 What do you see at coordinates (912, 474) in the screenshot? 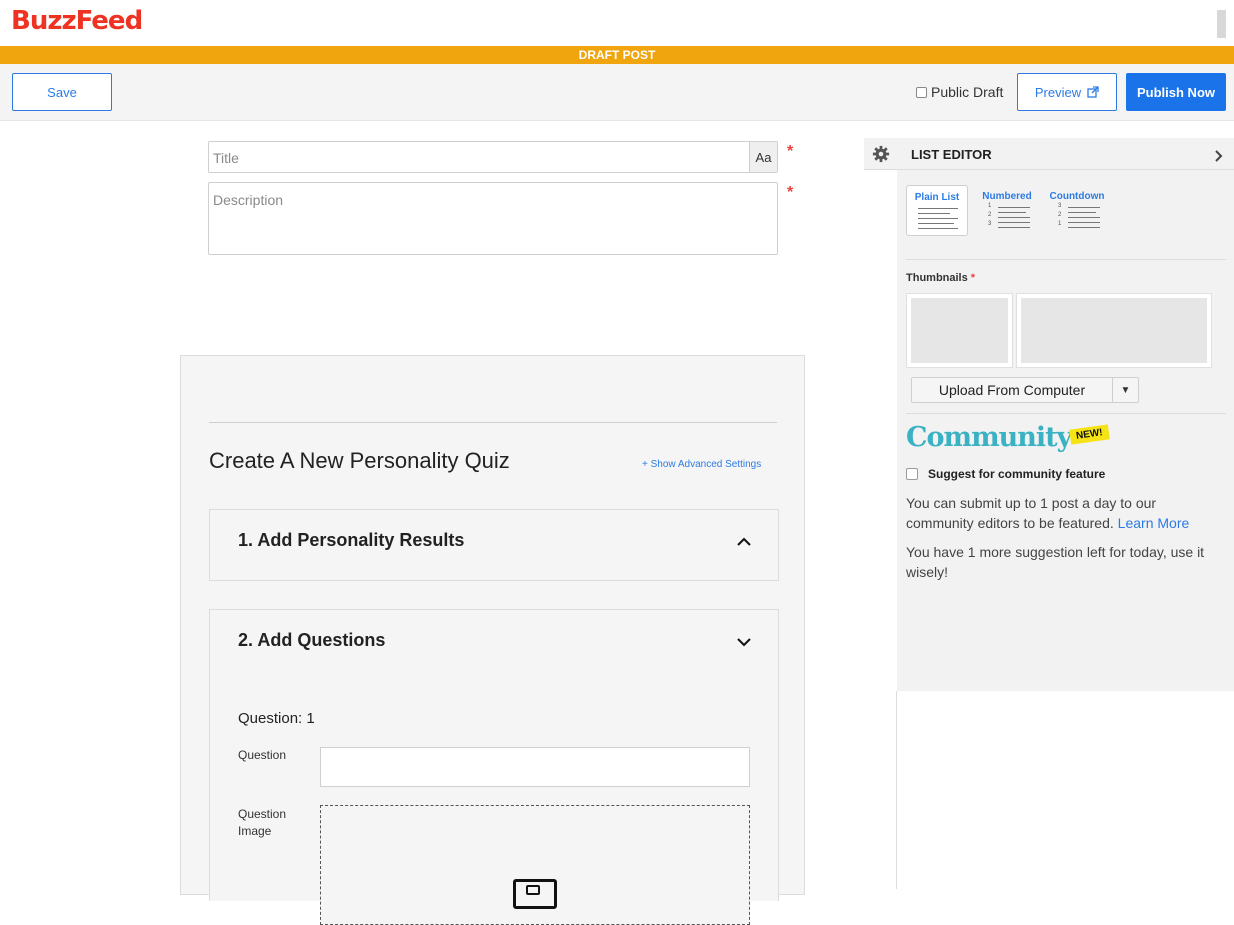
I see `suggest-community-checkbox` at bounding box center [912, 474].